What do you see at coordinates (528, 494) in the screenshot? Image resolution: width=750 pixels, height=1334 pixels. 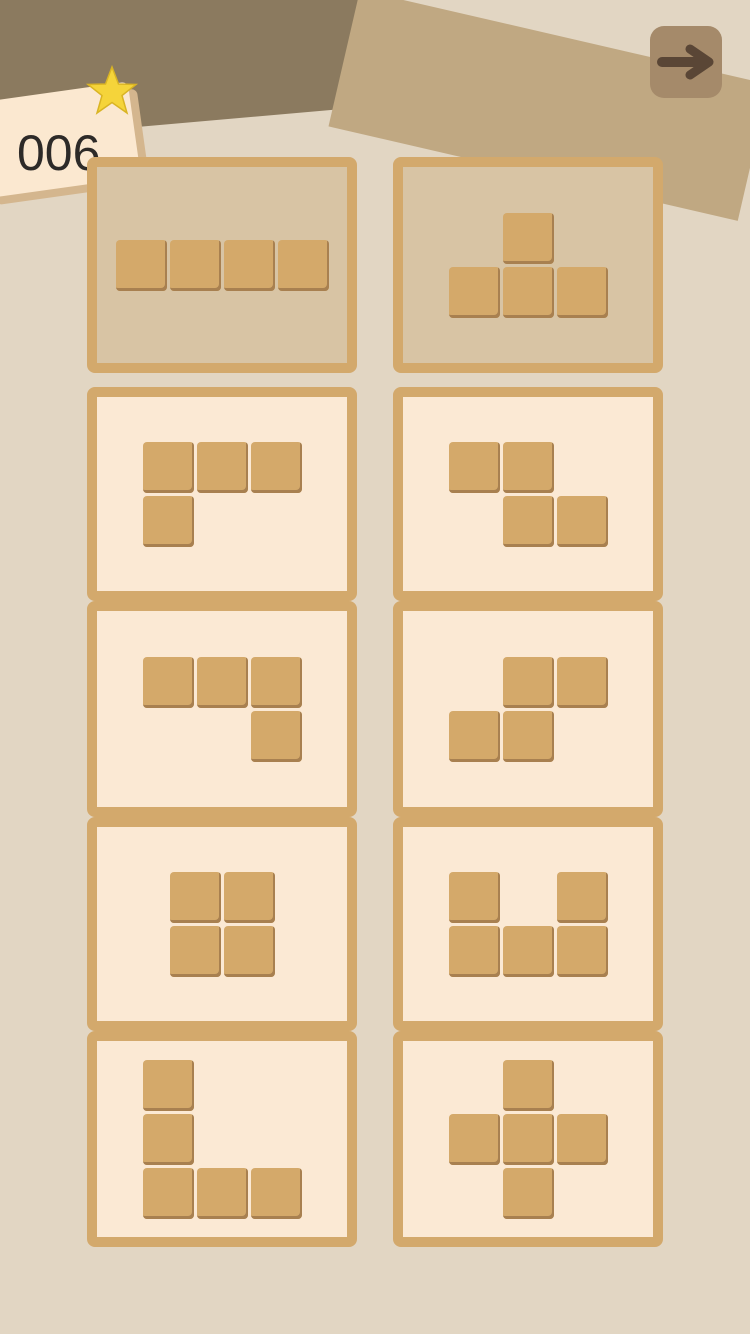 I see `piece-card-z` at bounding box center [528, 494].